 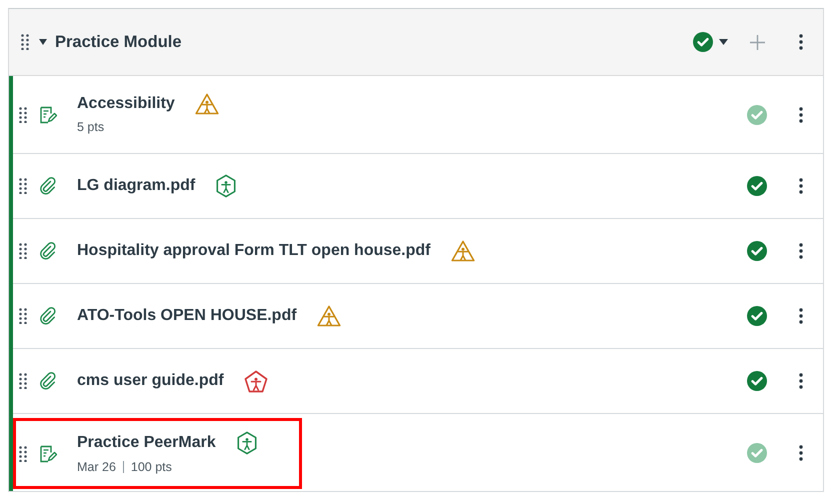 What do you see at coordinates (151, 467) in the screenshot?
I see `item-detail: 100 pts` at bounding box center [151, 467].